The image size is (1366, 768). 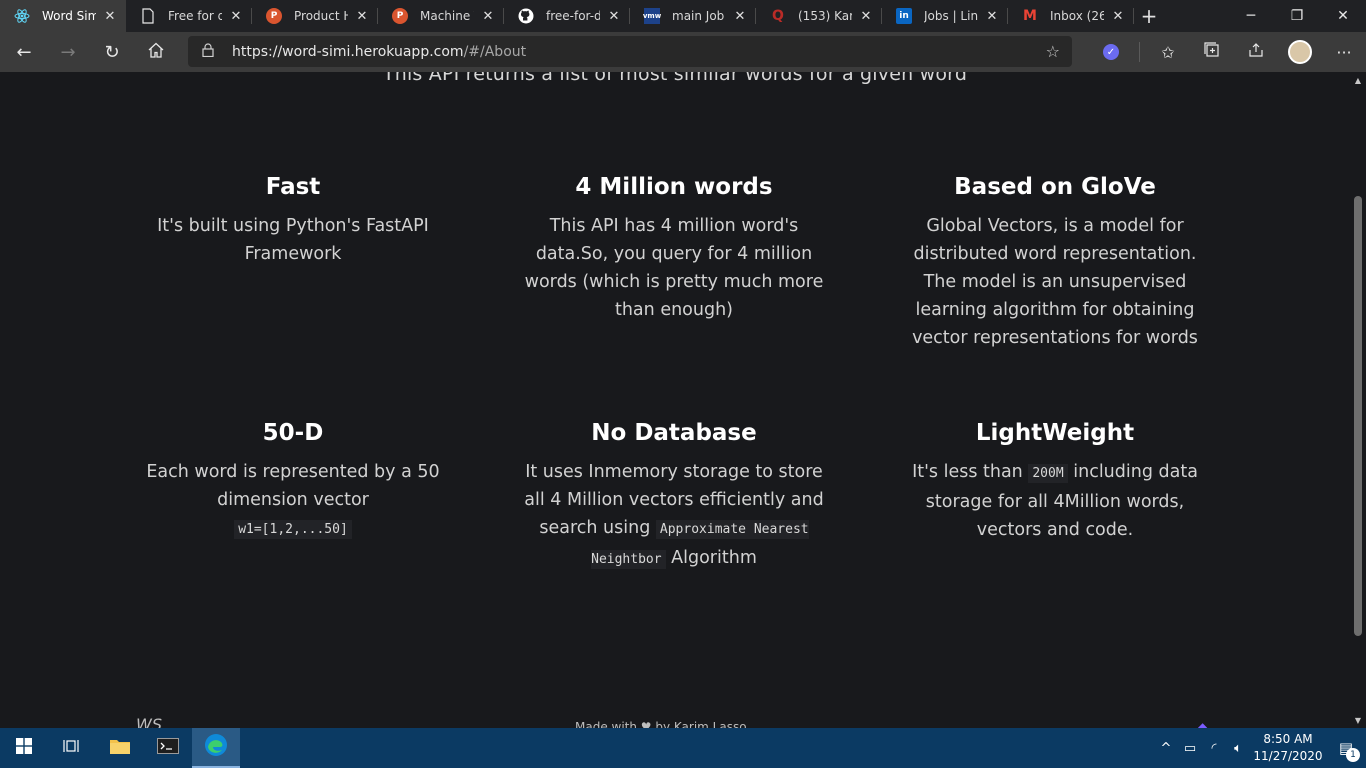 What do you see at coordinates (699, 16) in the screenshot?
I see `tab-title: main Job Se` at bounding box center [699, 16].